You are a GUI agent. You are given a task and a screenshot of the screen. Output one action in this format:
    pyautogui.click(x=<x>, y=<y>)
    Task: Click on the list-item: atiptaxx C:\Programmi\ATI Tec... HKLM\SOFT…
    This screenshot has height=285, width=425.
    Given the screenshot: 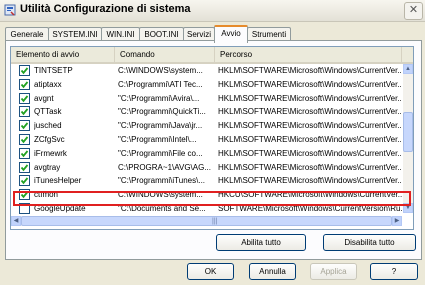 What is the action you would take?
    pyautogui.click(x=206, y=84)
    